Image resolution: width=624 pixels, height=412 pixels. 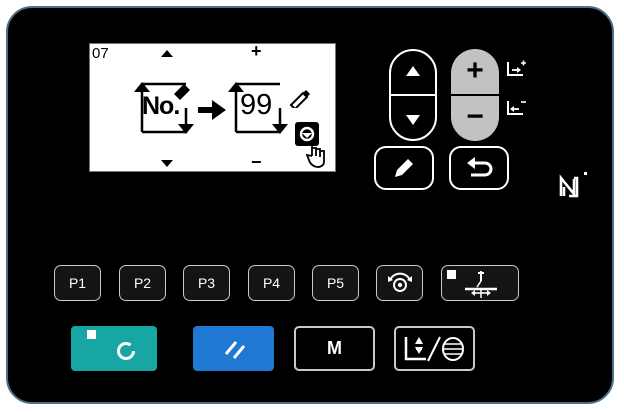 I want to click on nav-divider, so click(x=413, y=95).